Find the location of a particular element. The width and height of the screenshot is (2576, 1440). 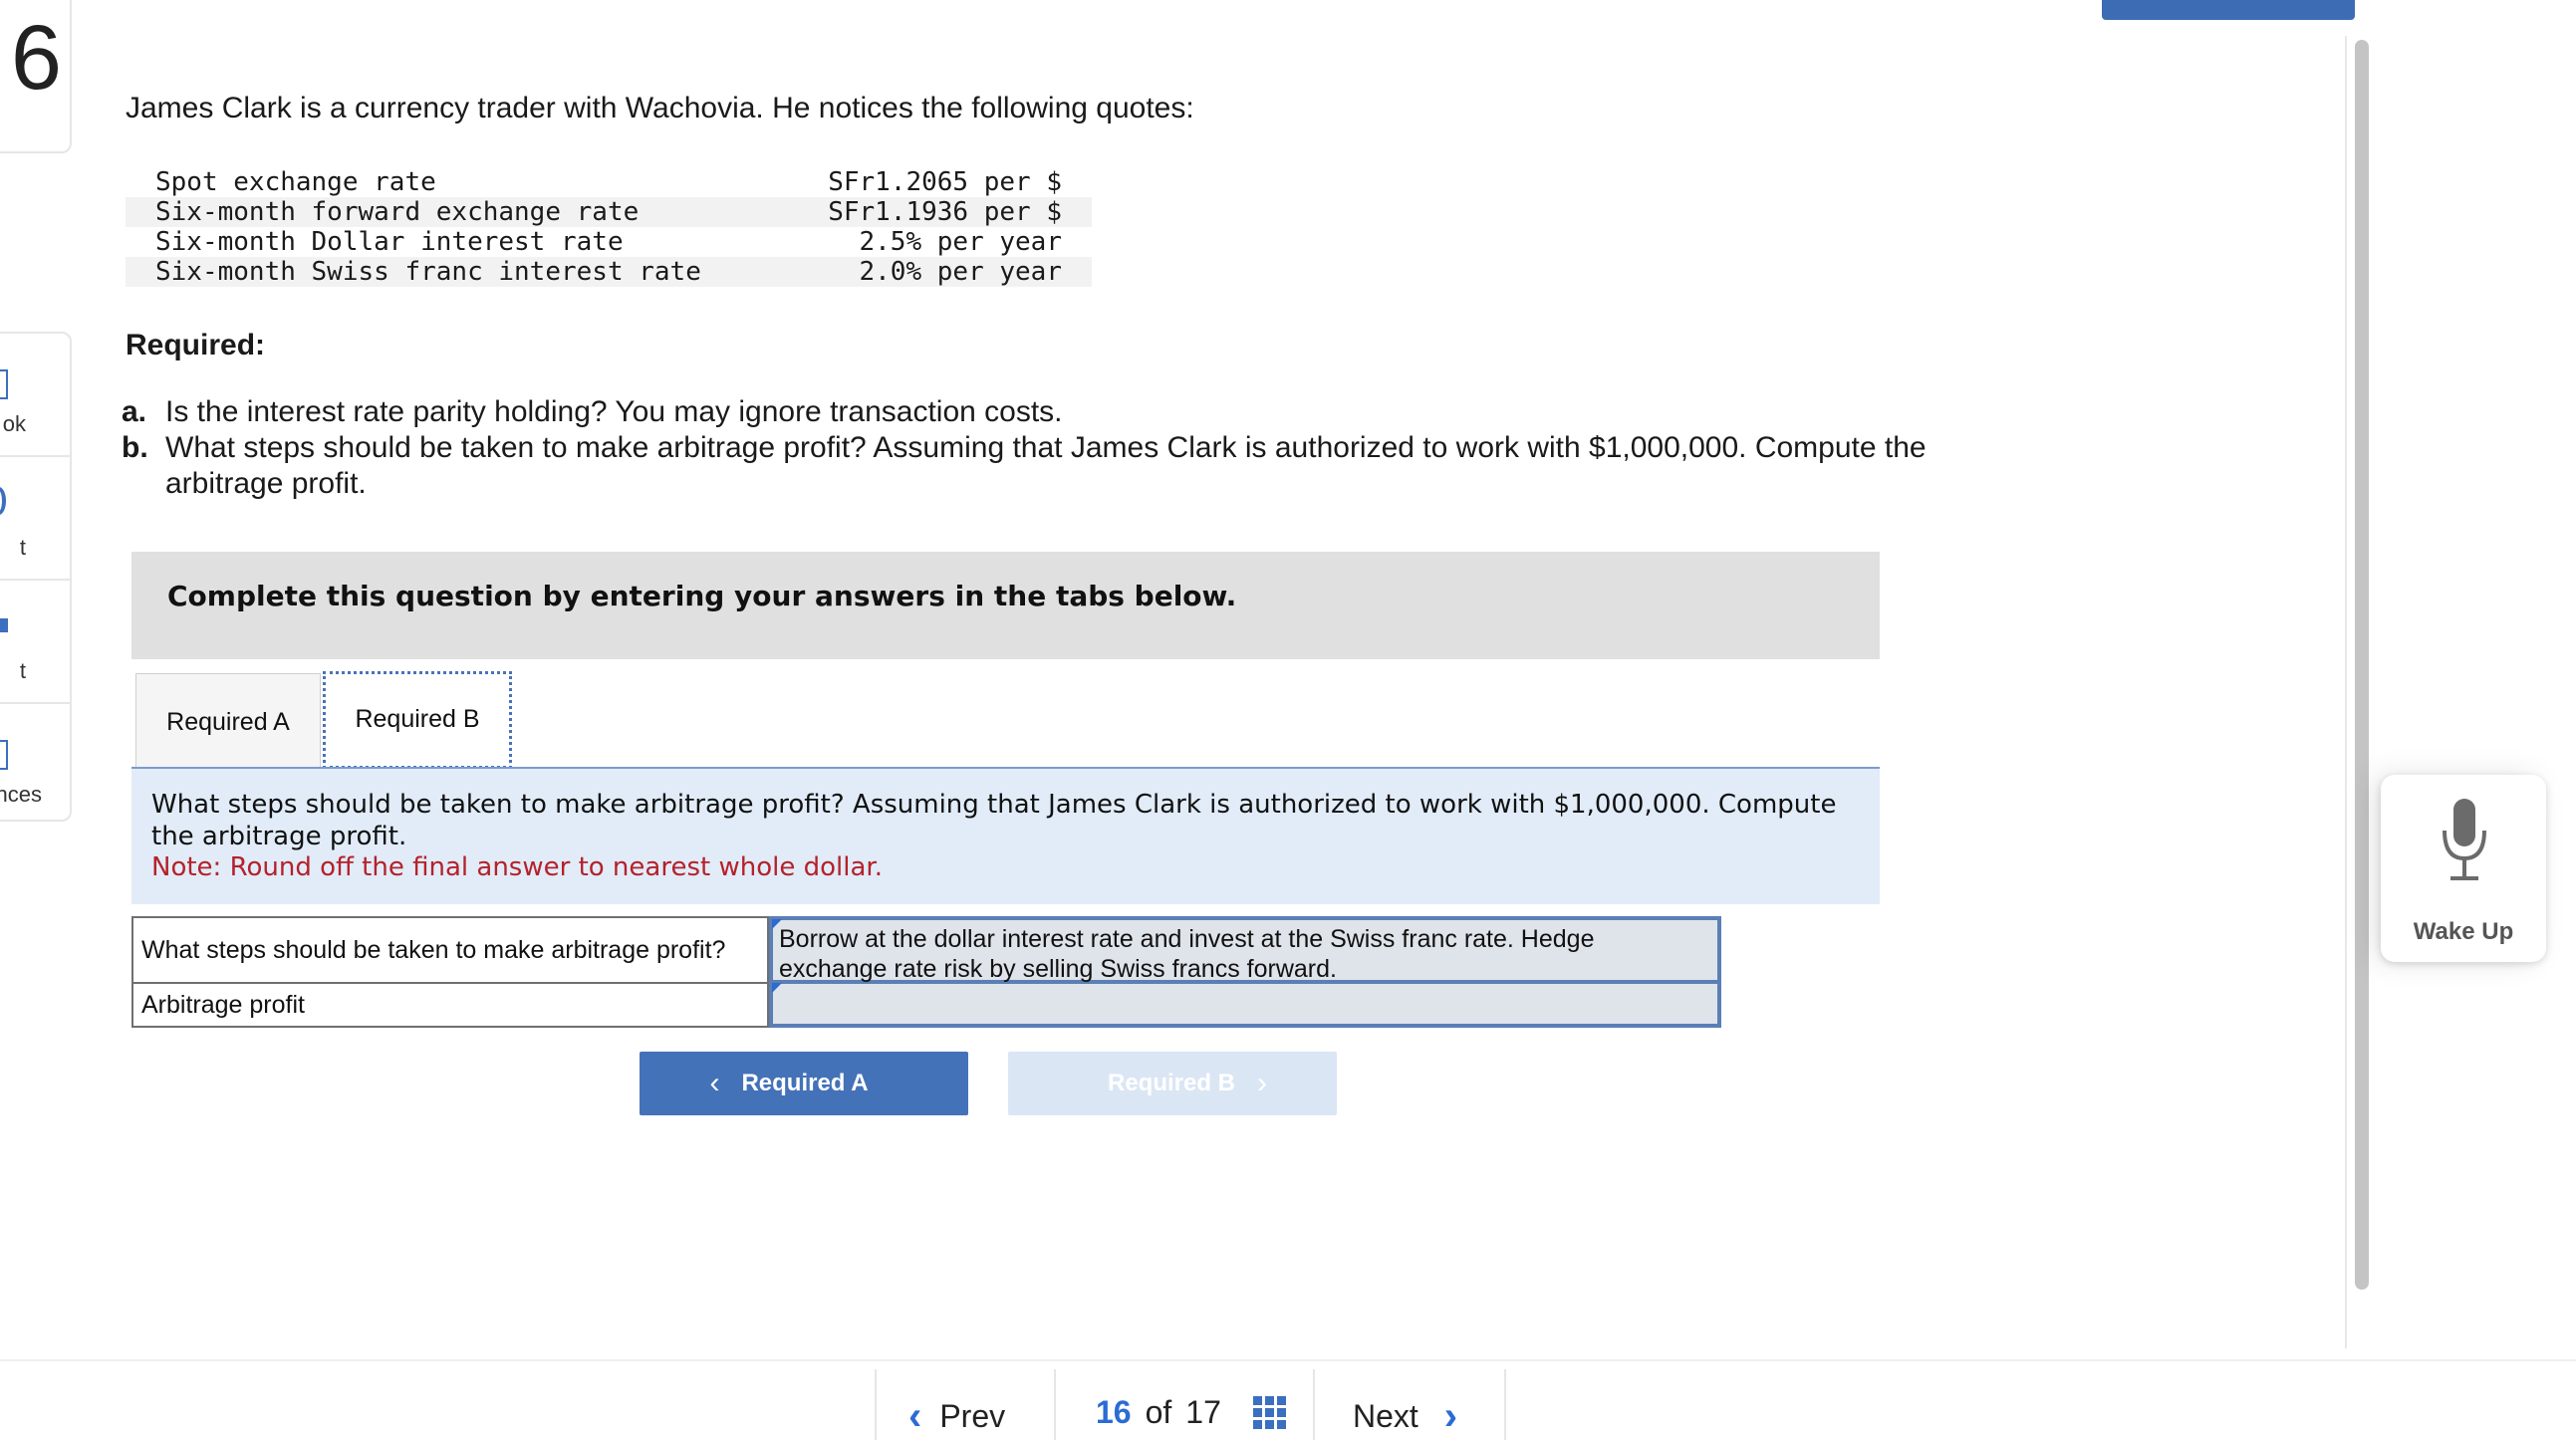

prev-question-button: ‹ Prev is located at coordinates (956, 1416).